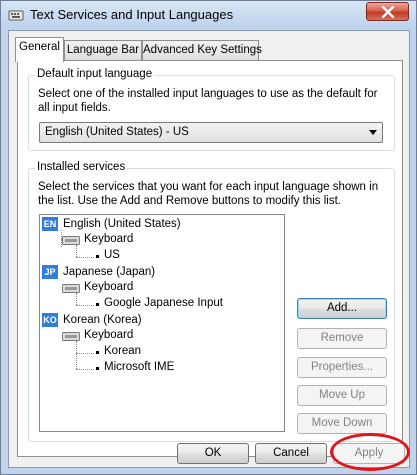  What do you see at coordinates (370, 452) in the screenshot?
I see `annotation-circle` at bounding box center [370, 452].